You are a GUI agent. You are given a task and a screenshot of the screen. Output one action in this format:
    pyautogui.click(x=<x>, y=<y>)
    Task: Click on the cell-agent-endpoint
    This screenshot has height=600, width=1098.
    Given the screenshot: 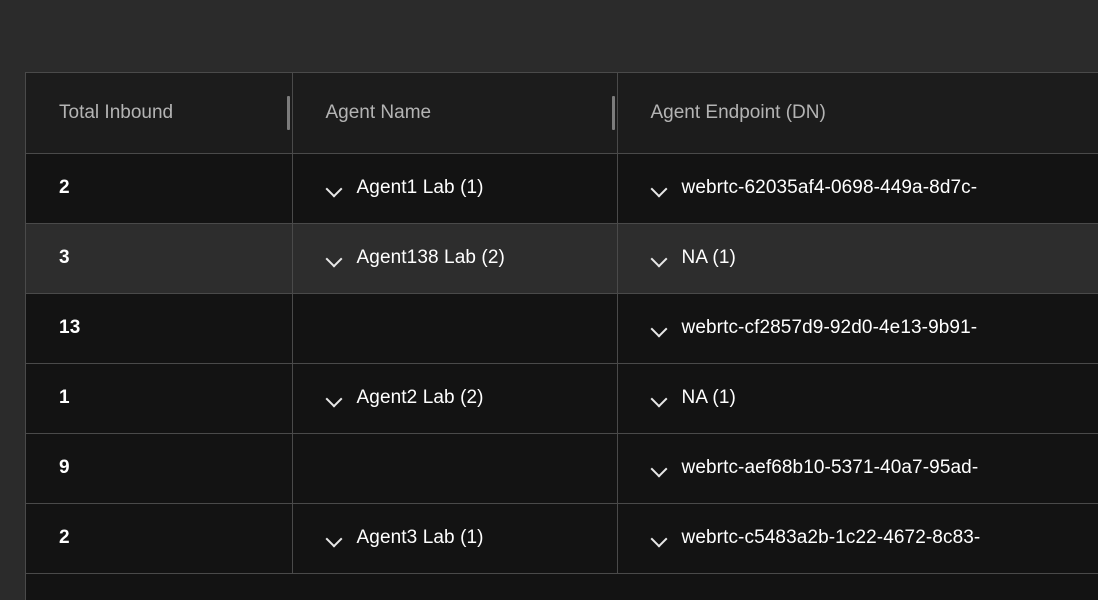 What is the action you would take?
    pyautogui.click(x=857, y=586)
    